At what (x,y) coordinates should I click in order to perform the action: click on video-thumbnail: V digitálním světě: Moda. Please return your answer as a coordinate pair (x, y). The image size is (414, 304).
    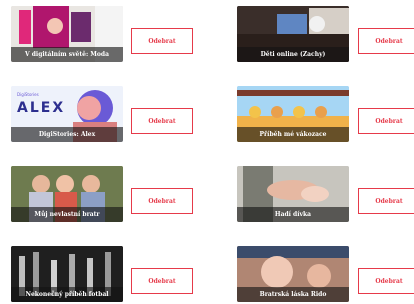
    Looking at the image, I should click on (67, 34).